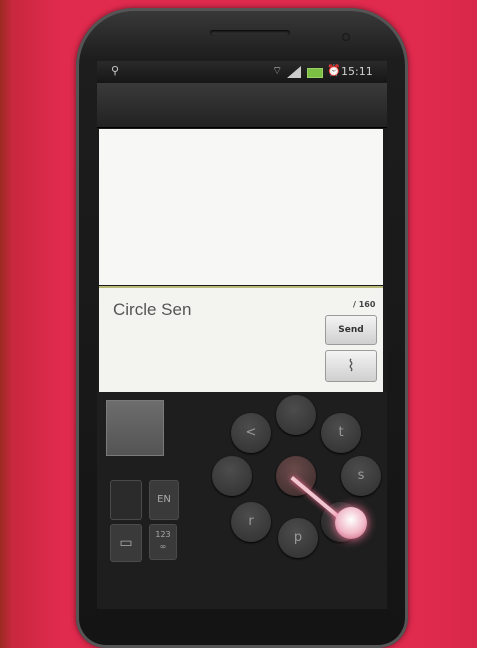 Image resolution: width=477 pixels, height=648 pixels. Describe the element at coordinates (251, 433) in the screenshot. I see `circle-key-back: <` at that location.